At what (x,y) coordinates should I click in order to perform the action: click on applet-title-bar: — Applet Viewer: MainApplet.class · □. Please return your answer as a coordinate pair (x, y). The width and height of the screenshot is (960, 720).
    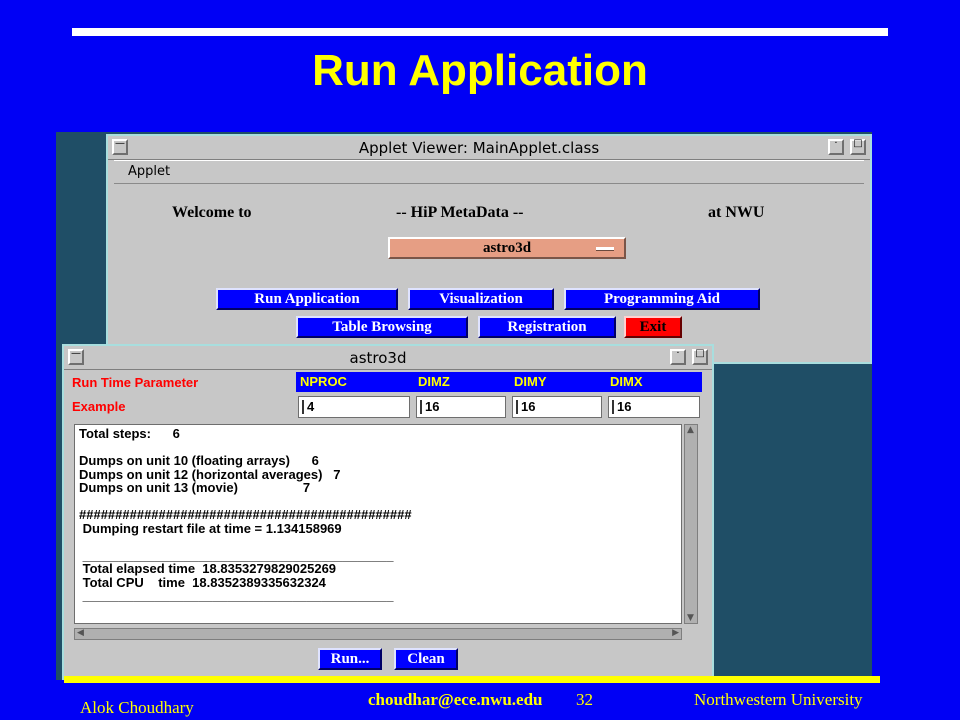
    Looking at the image, I should click on (489, 148).